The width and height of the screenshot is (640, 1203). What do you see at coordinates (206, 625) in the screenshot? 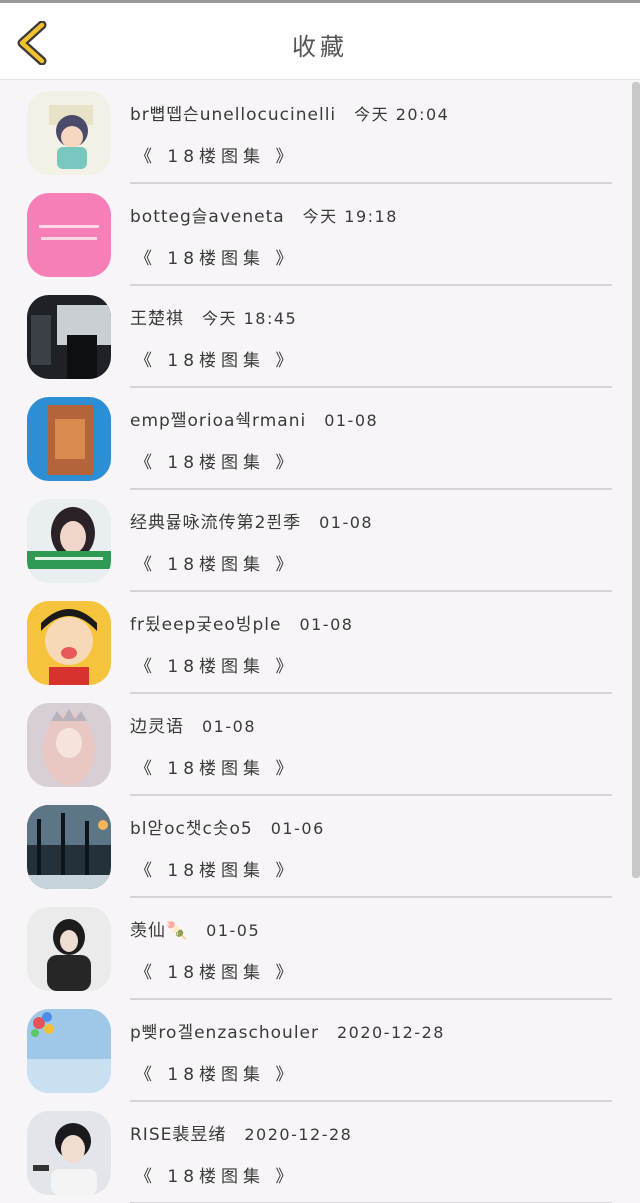
I see `item-name: fr됬eep궂eo빙ple` at bounding box center [206, 625].